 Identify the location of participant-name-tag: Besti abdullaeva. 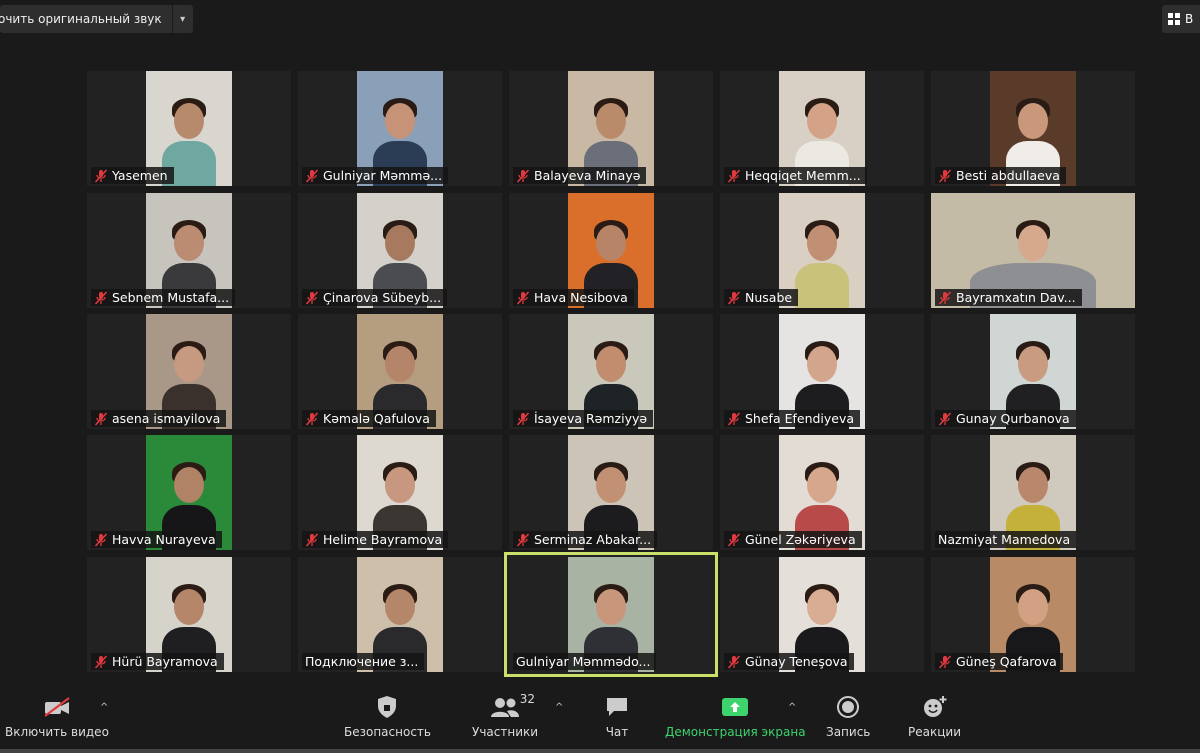
(1000, 175).